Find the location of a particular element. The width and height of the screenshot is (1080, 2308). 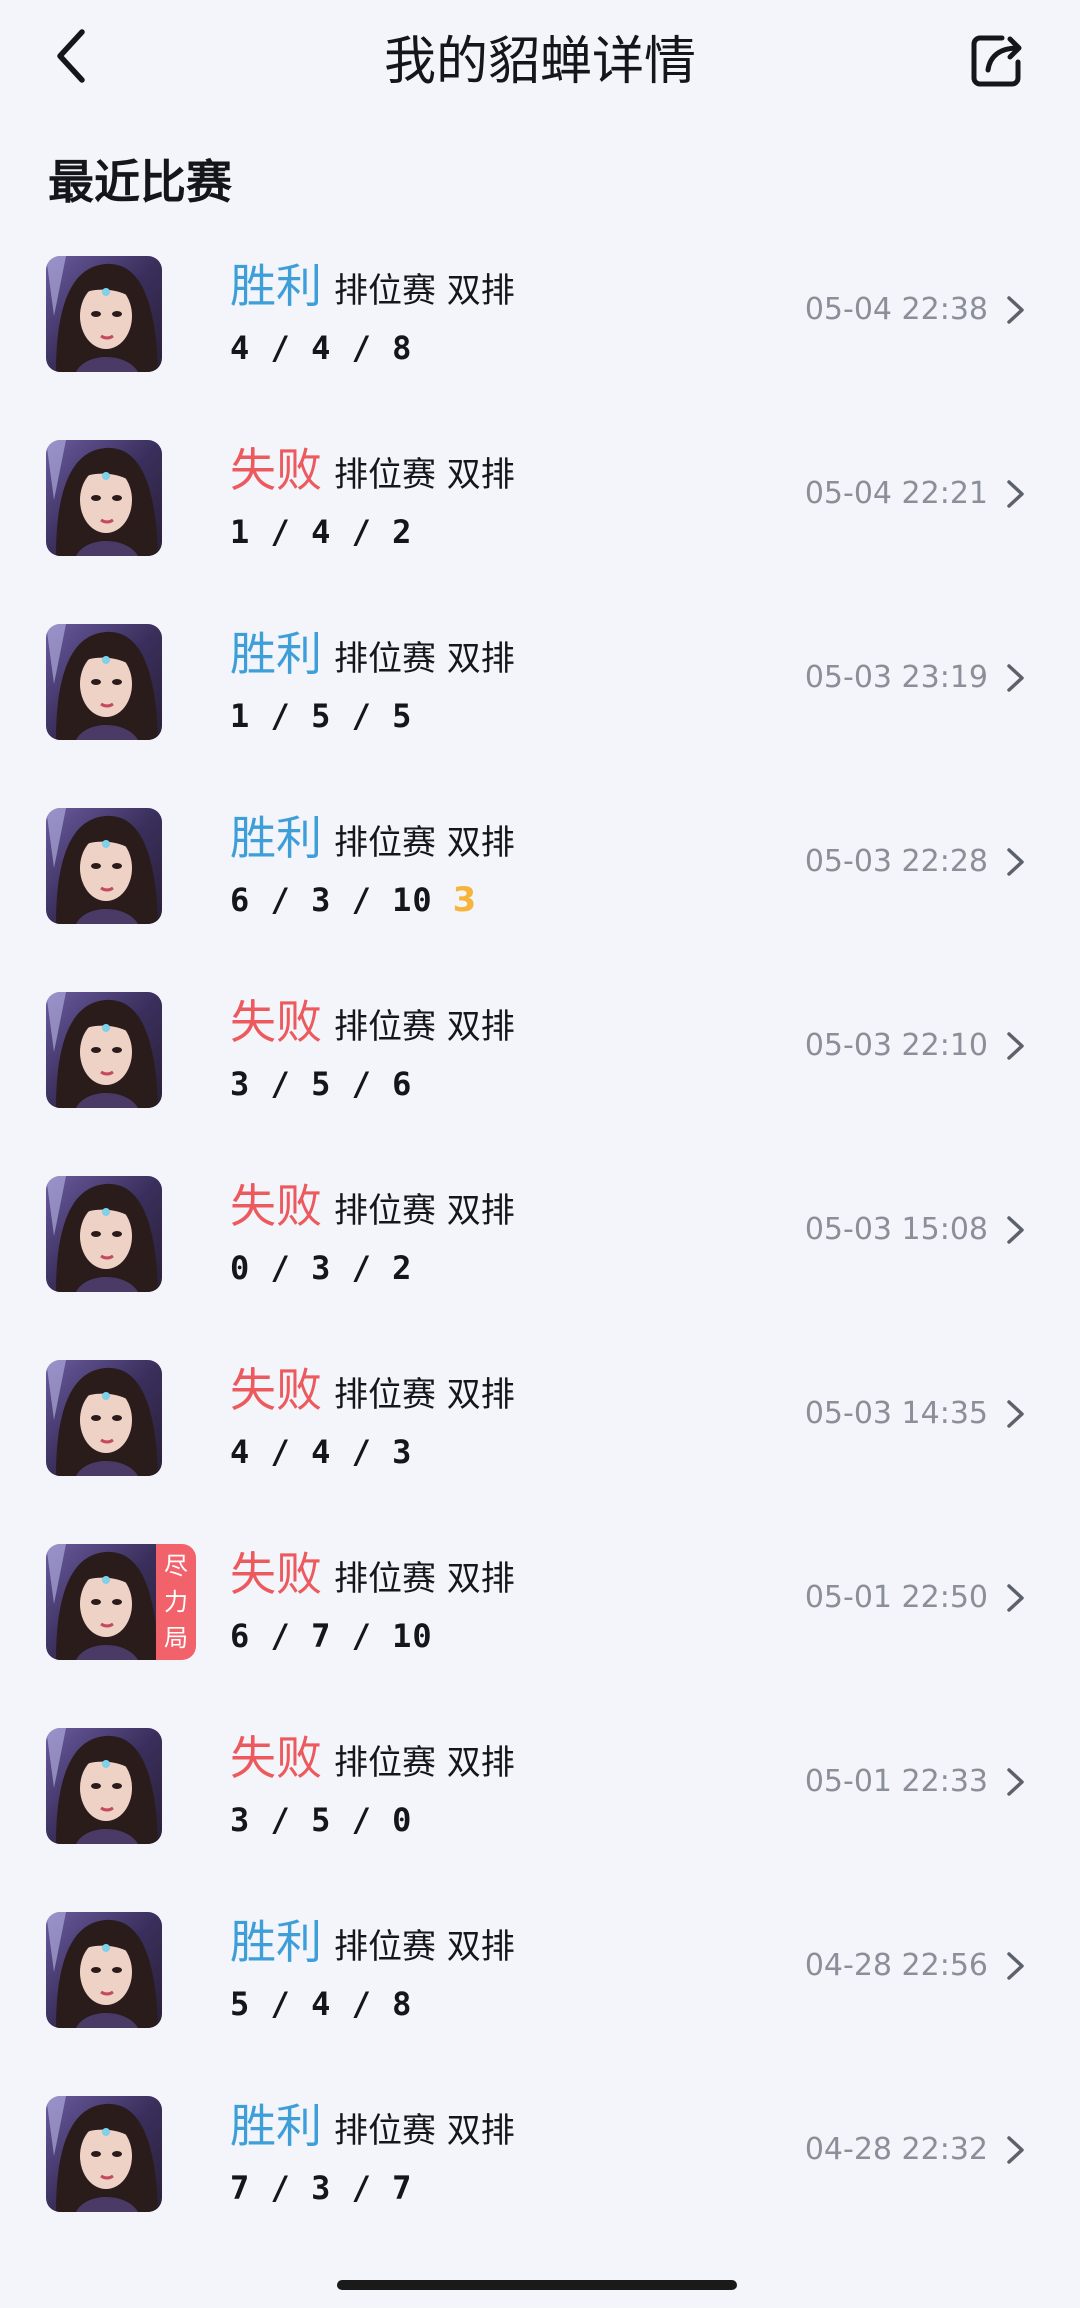

match-time: 05-01 22:33 is located at coordinates (896, 1781).